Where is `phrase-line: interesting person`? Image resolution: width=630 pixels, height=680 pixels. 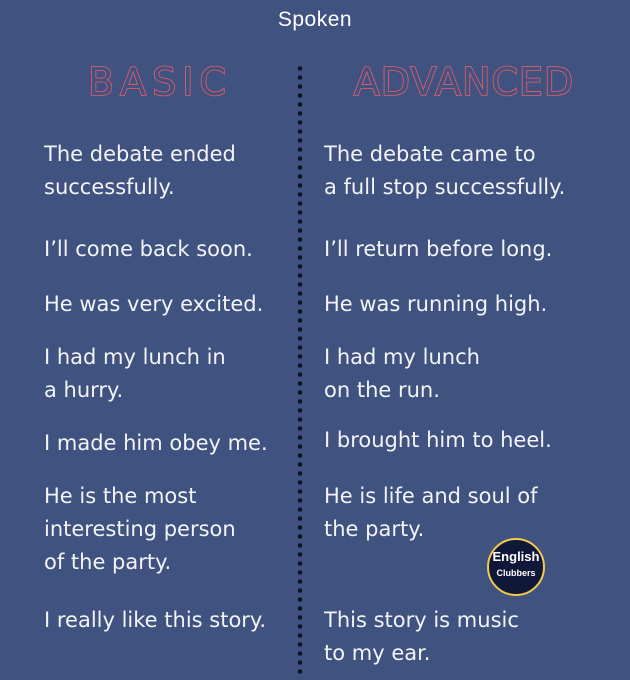
phrase-line: interesting person is located at coordinates (140, 529).